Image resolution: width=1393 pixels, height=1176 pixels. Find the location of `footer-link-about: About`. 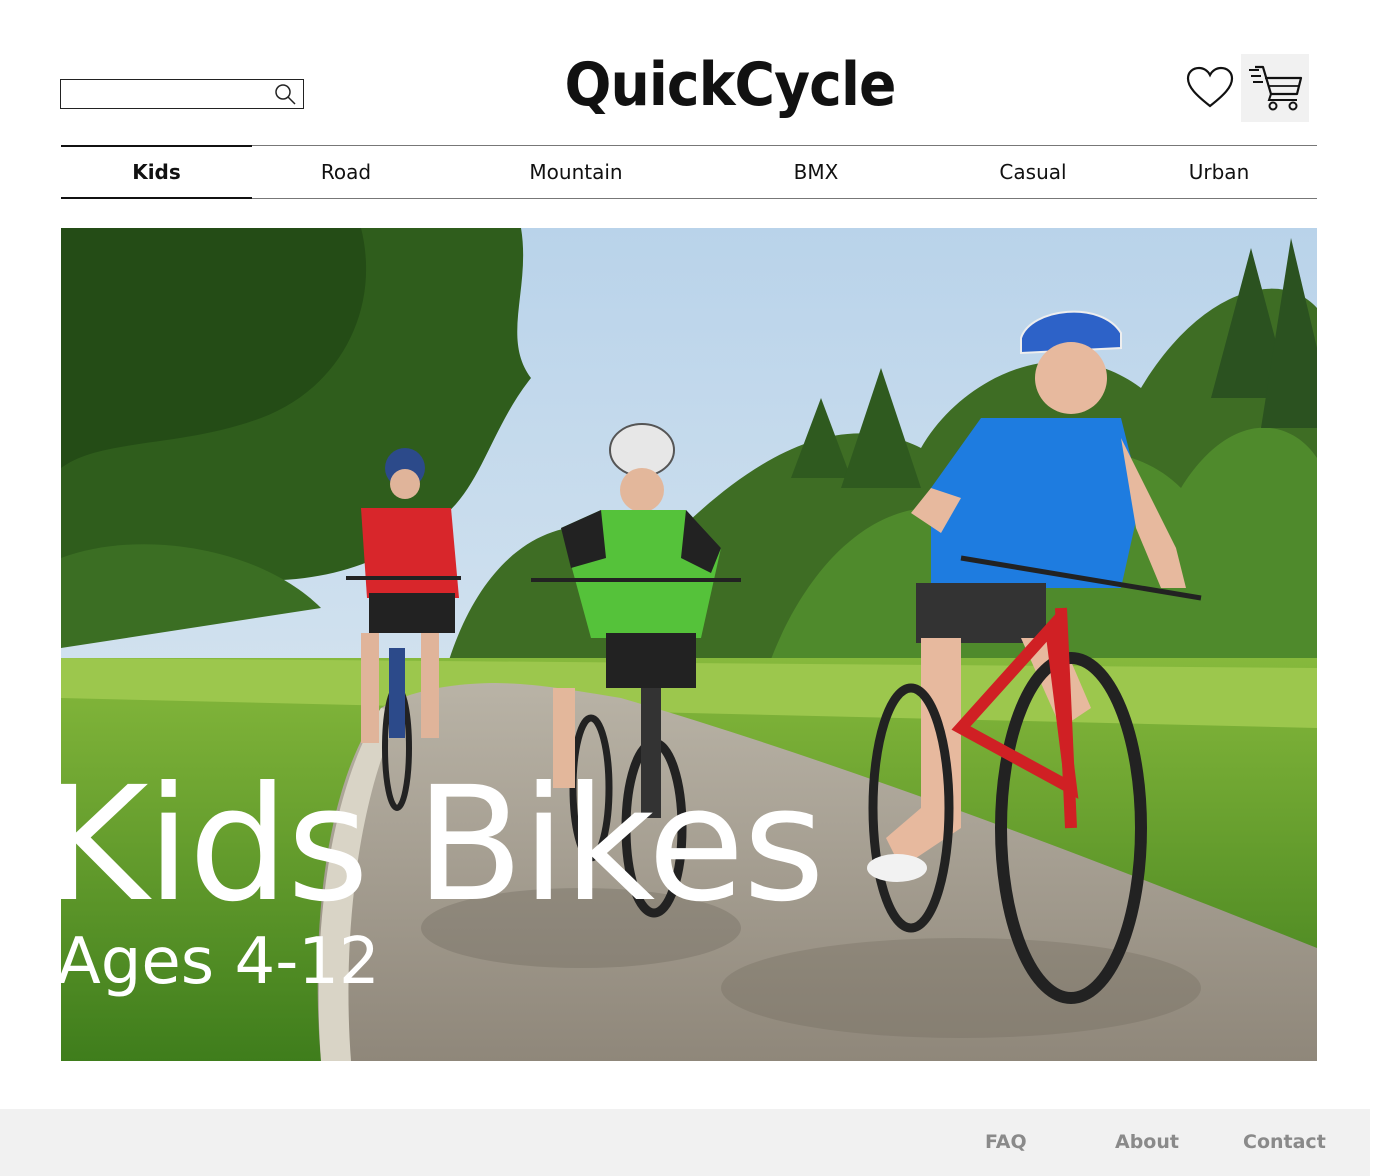

footer-link-about: About is located at coordinates (1147, 1142).